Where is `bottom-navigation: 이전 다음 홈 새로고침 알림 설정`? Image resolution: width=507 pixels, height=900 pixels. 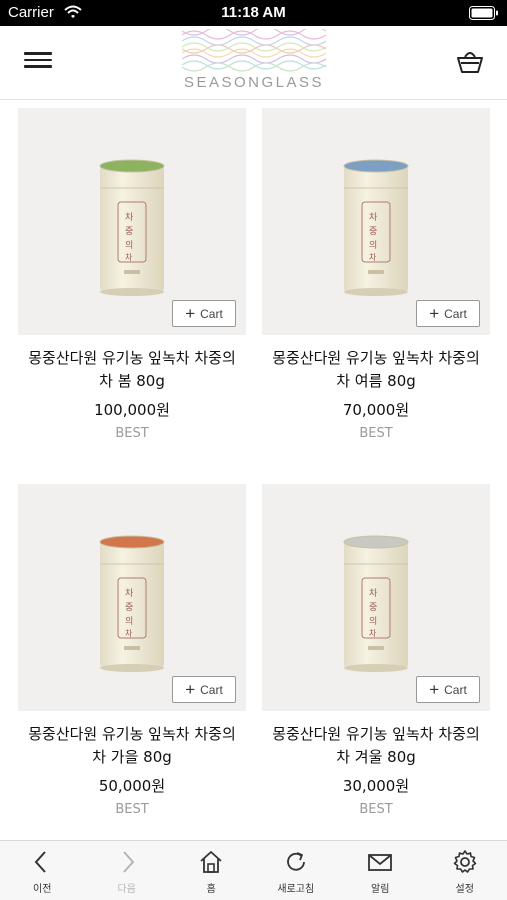
bottom-navigation: 이전 다음 홈 새로고침 알림 설정 is located at coordinates (253, 870).